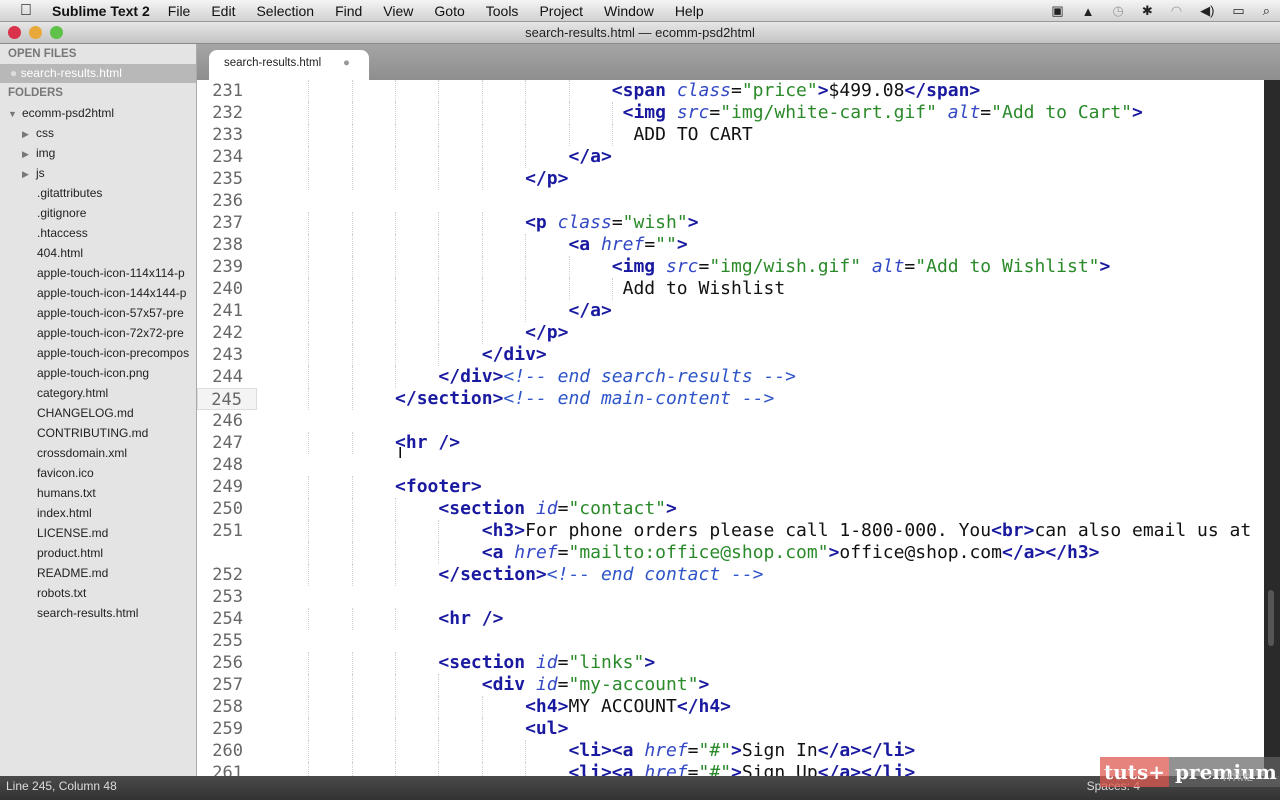  I want to click on menu-find: Find, so click(348, 11).